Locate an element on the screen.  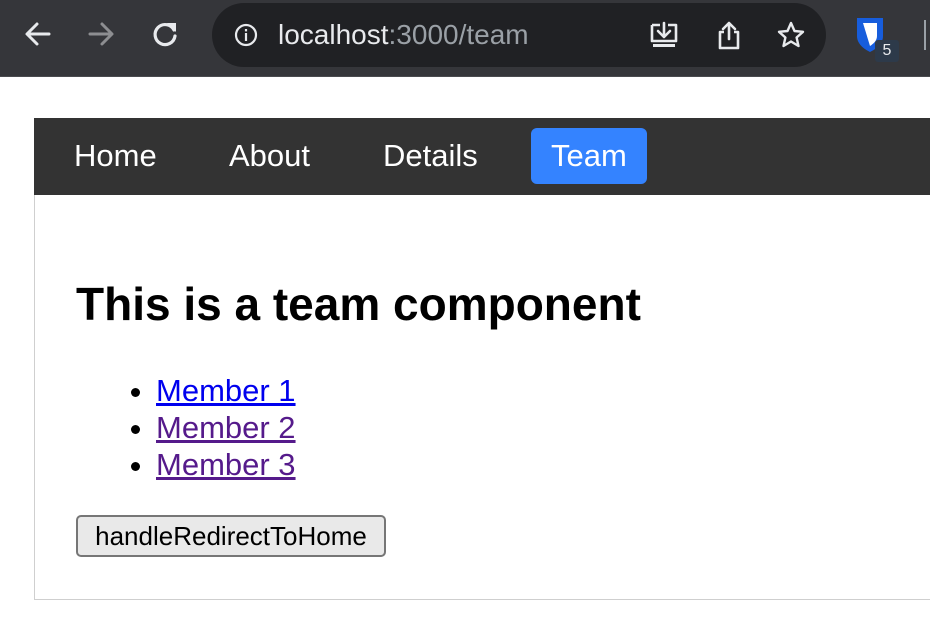
share-button is located at coordinates (729, 35).